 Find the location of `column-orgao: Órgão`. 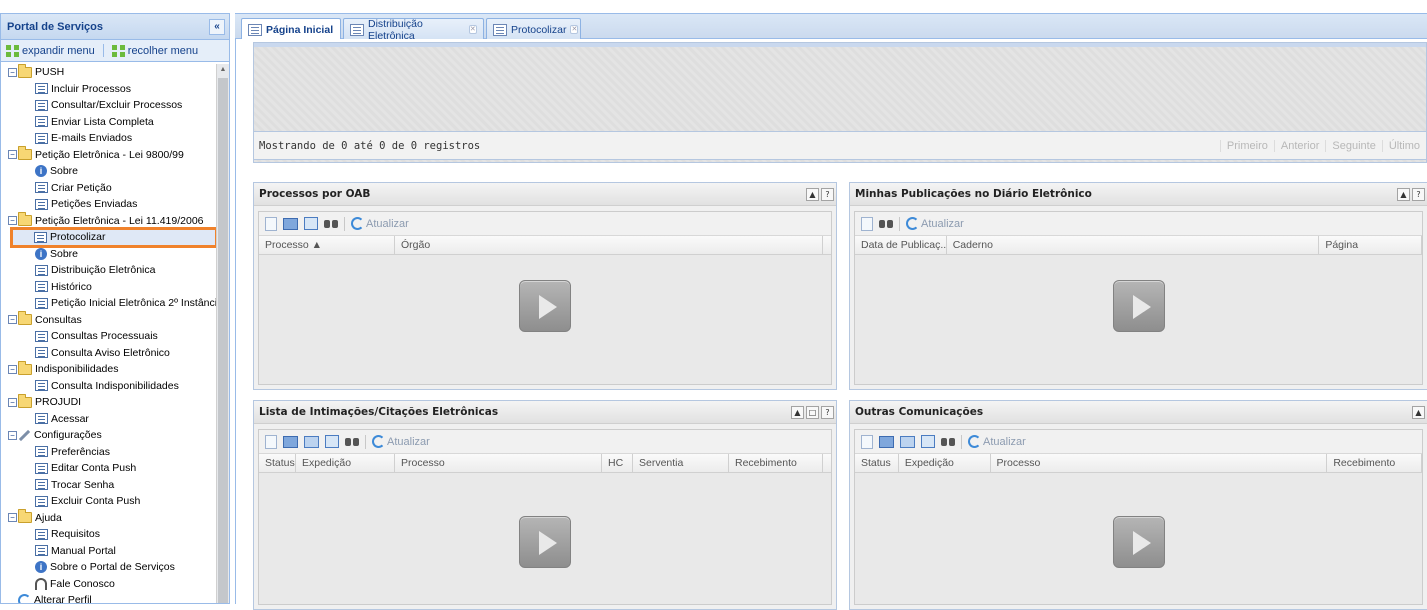

column-orgao: Órgão is located at coordinates (609, 245).